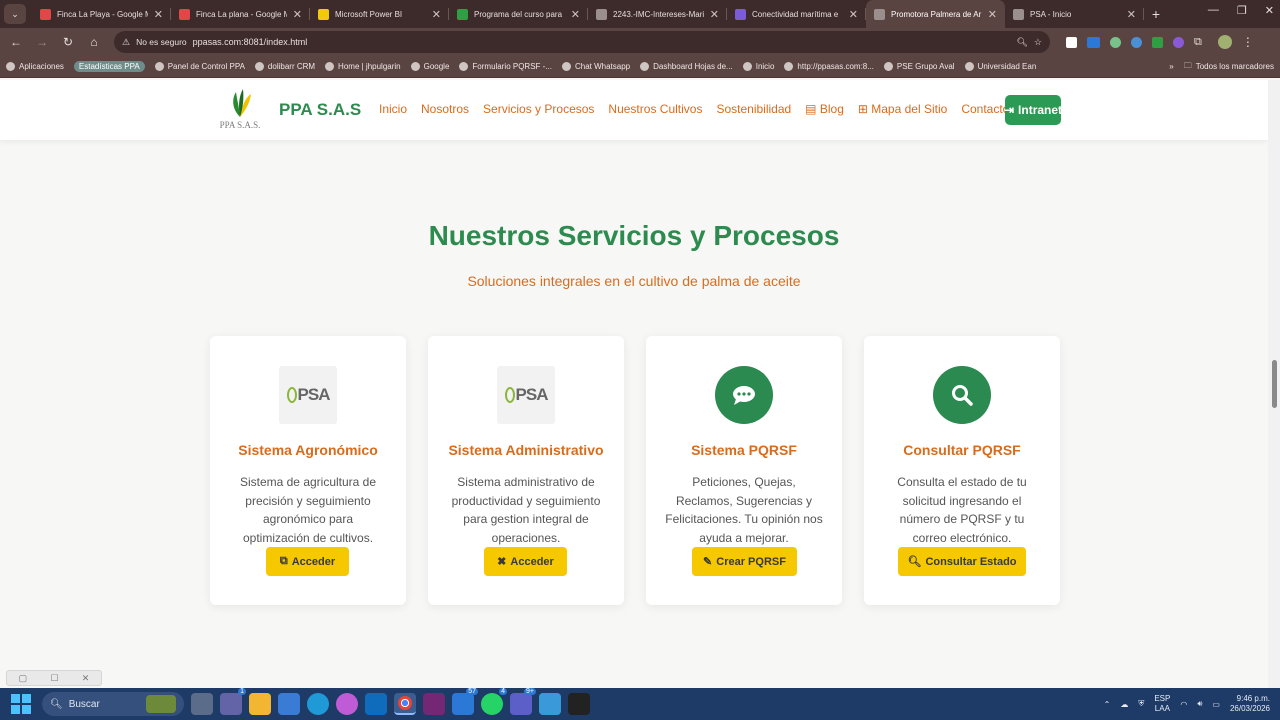  What do you see at coordinates (113, 704) in the screenshot?
I see `taskbar-search: 🔍︎ Buscar` at bounding box center [113, 704].